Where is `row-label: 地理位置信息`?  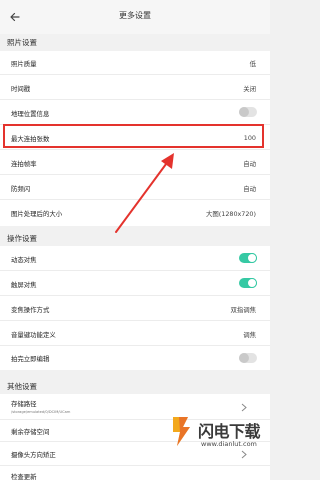 row-label: 地理位置信息 is located at coordinates (30, 114).